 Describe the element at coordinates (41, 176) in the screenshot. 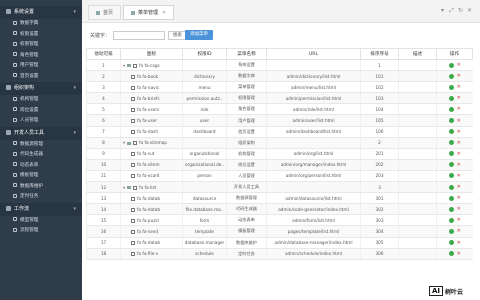

I see `sidebar-item: 模板管理` at that location.